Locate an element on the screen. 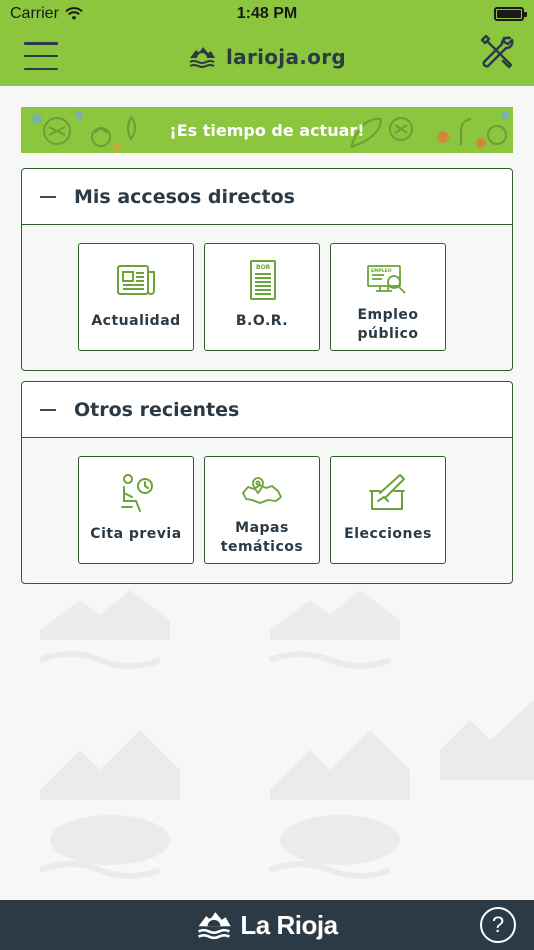  tile-label: Actualidad is located at coordinates (136, 321).